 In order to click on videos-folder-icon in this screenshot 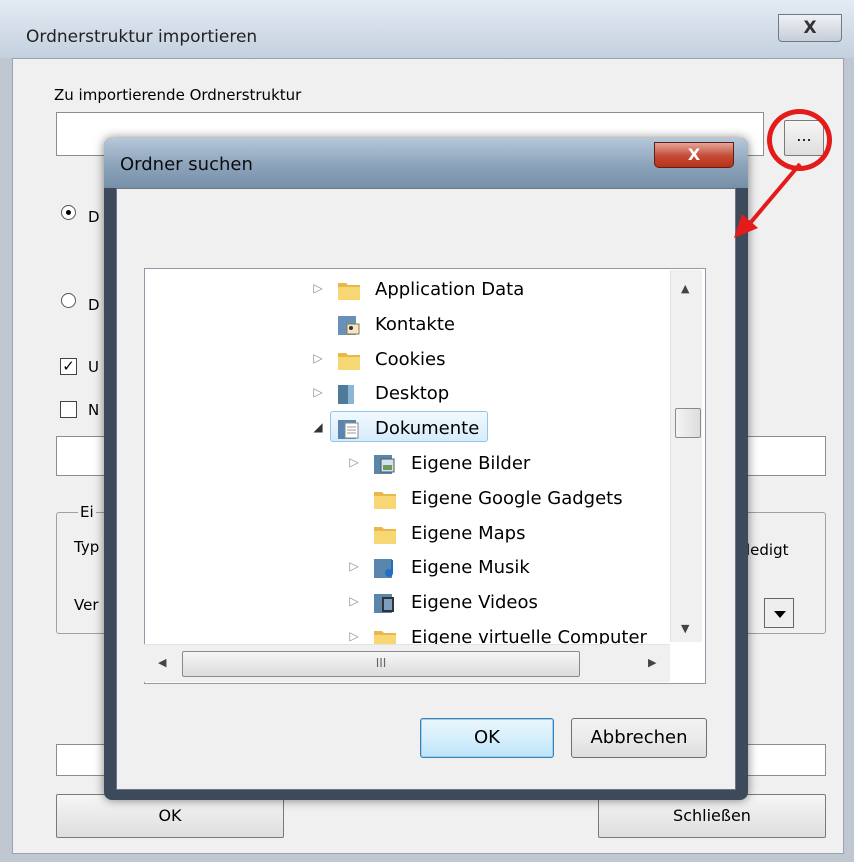, I will do `click(385, 603)`.